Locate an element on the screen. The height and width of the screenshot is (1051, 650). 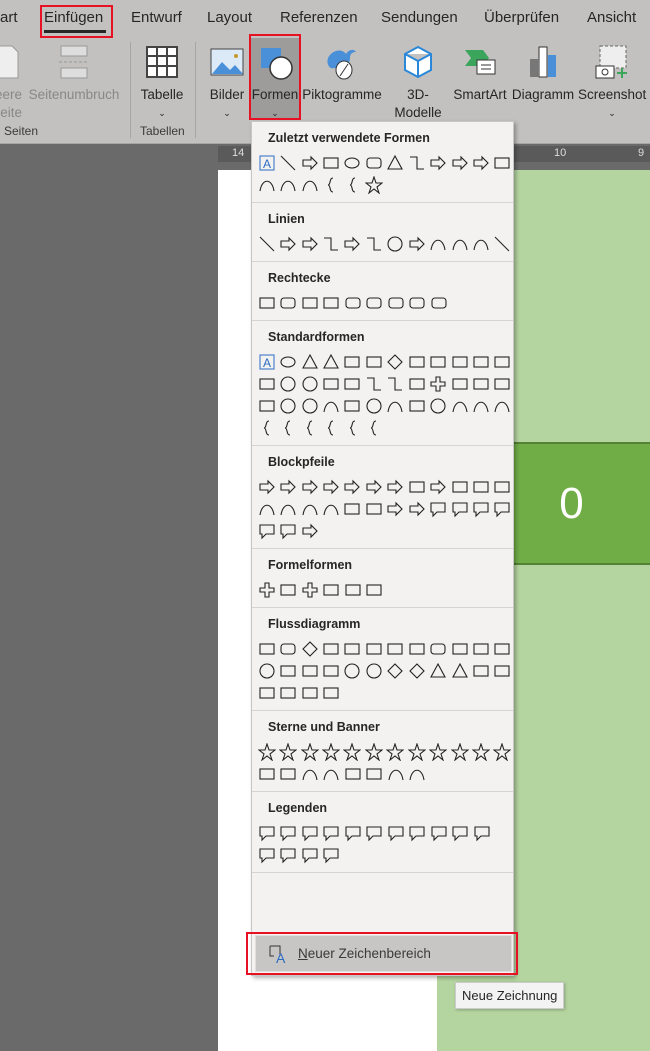
shape-folded-icon is located at coordinates (352, 406).